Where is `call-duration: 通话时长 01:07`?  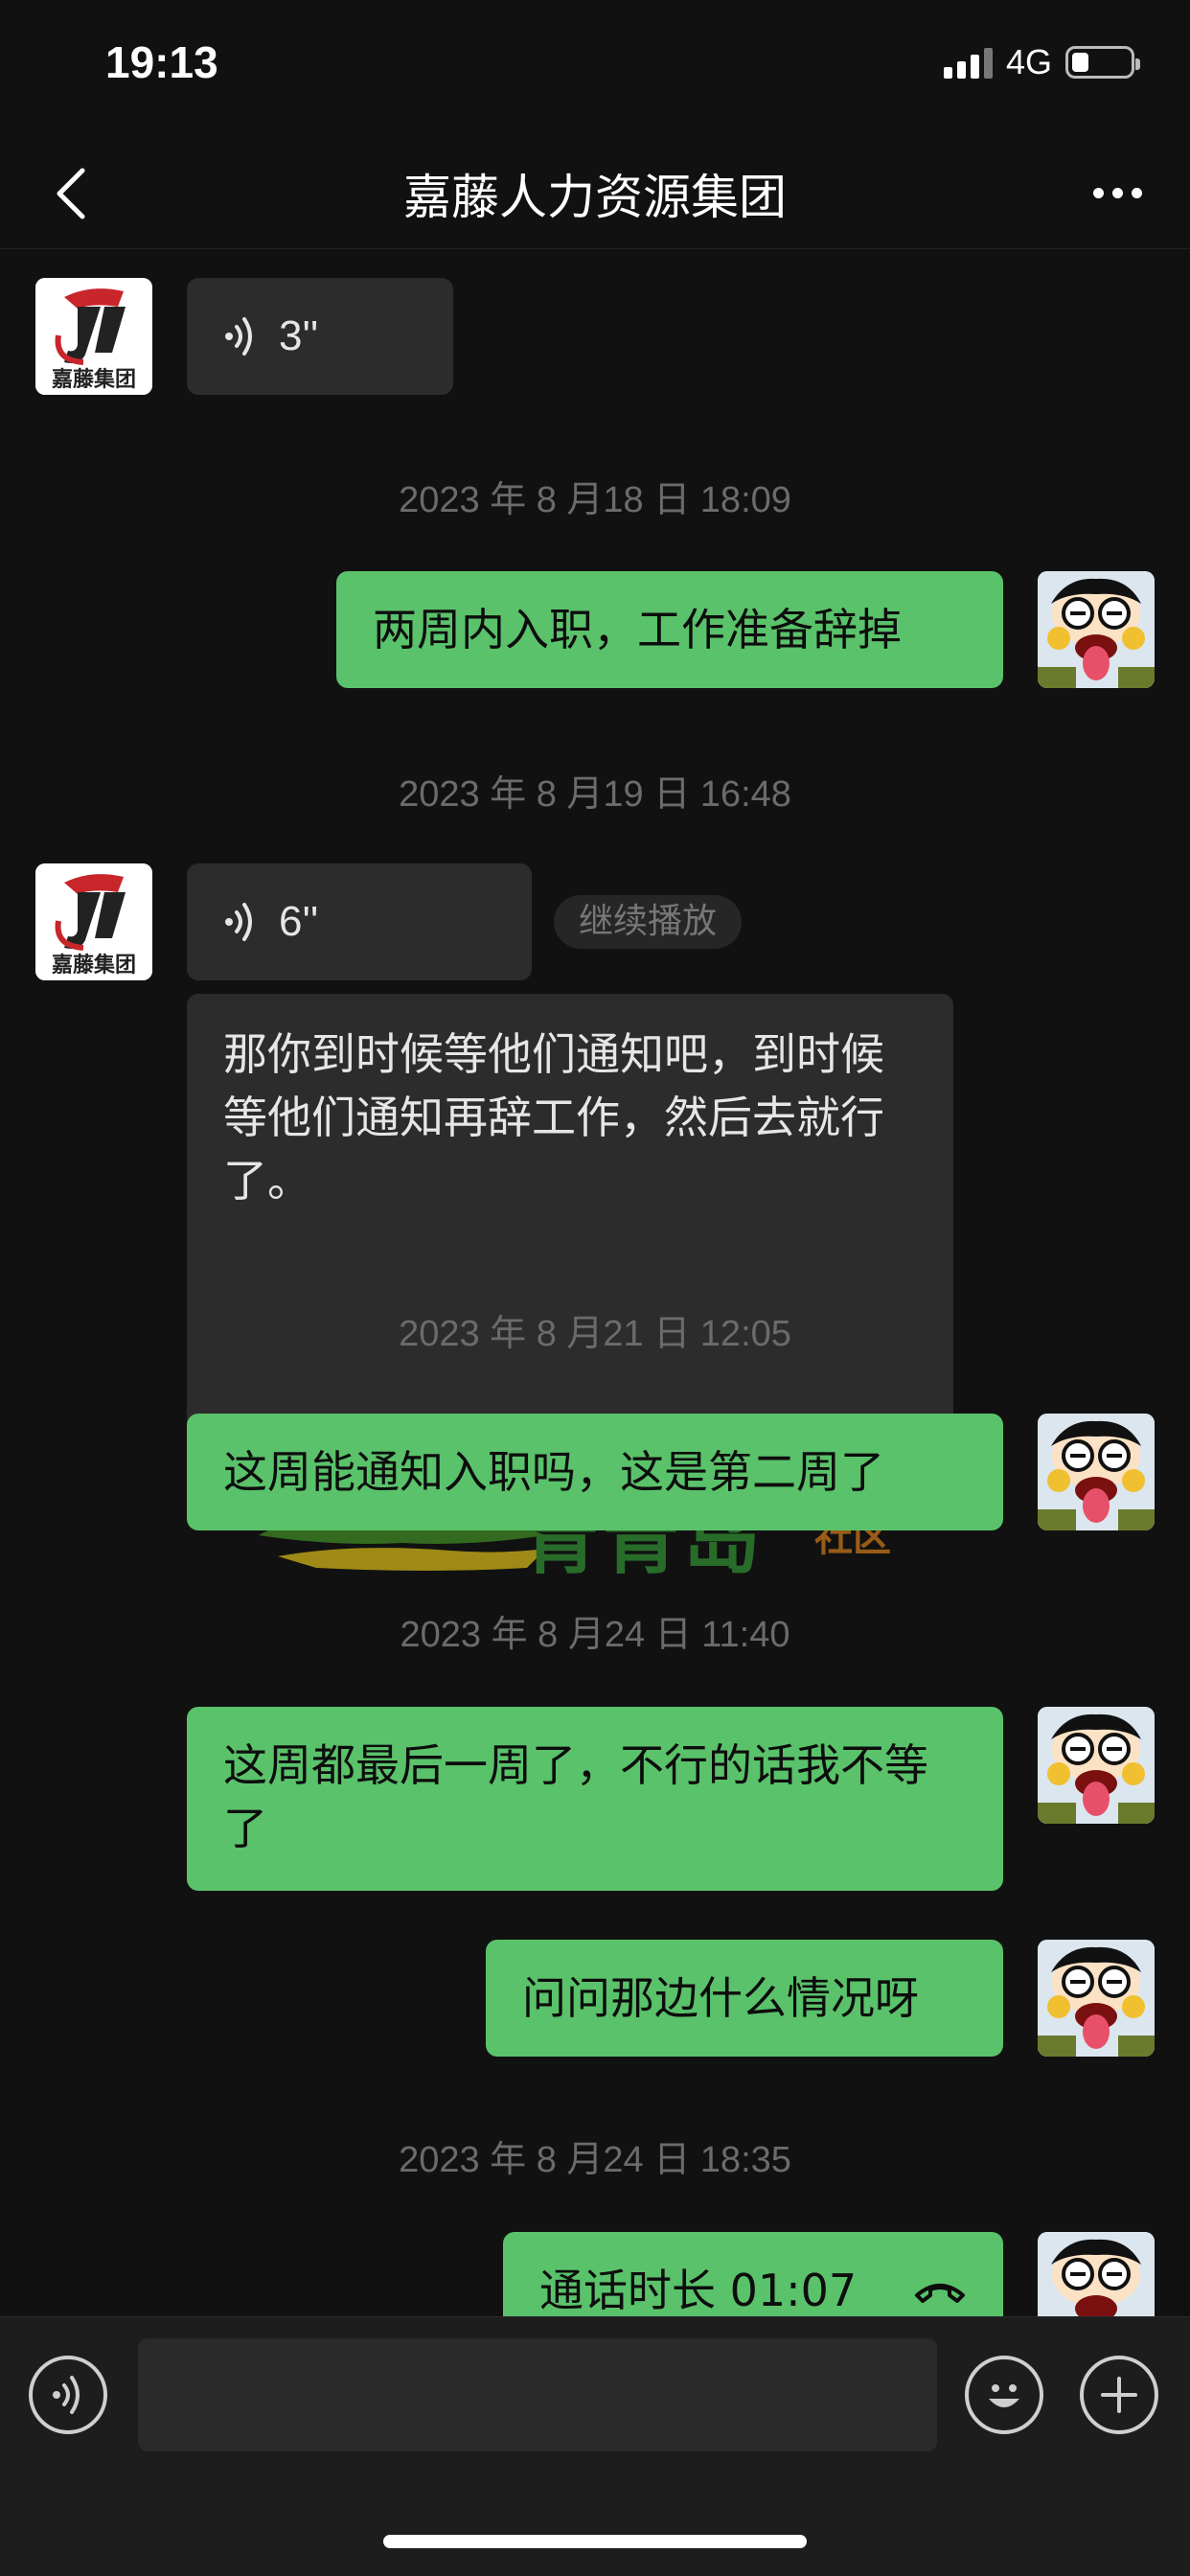 call-duration: 通话时长 01:07 is located at coordinates (699, 2290).